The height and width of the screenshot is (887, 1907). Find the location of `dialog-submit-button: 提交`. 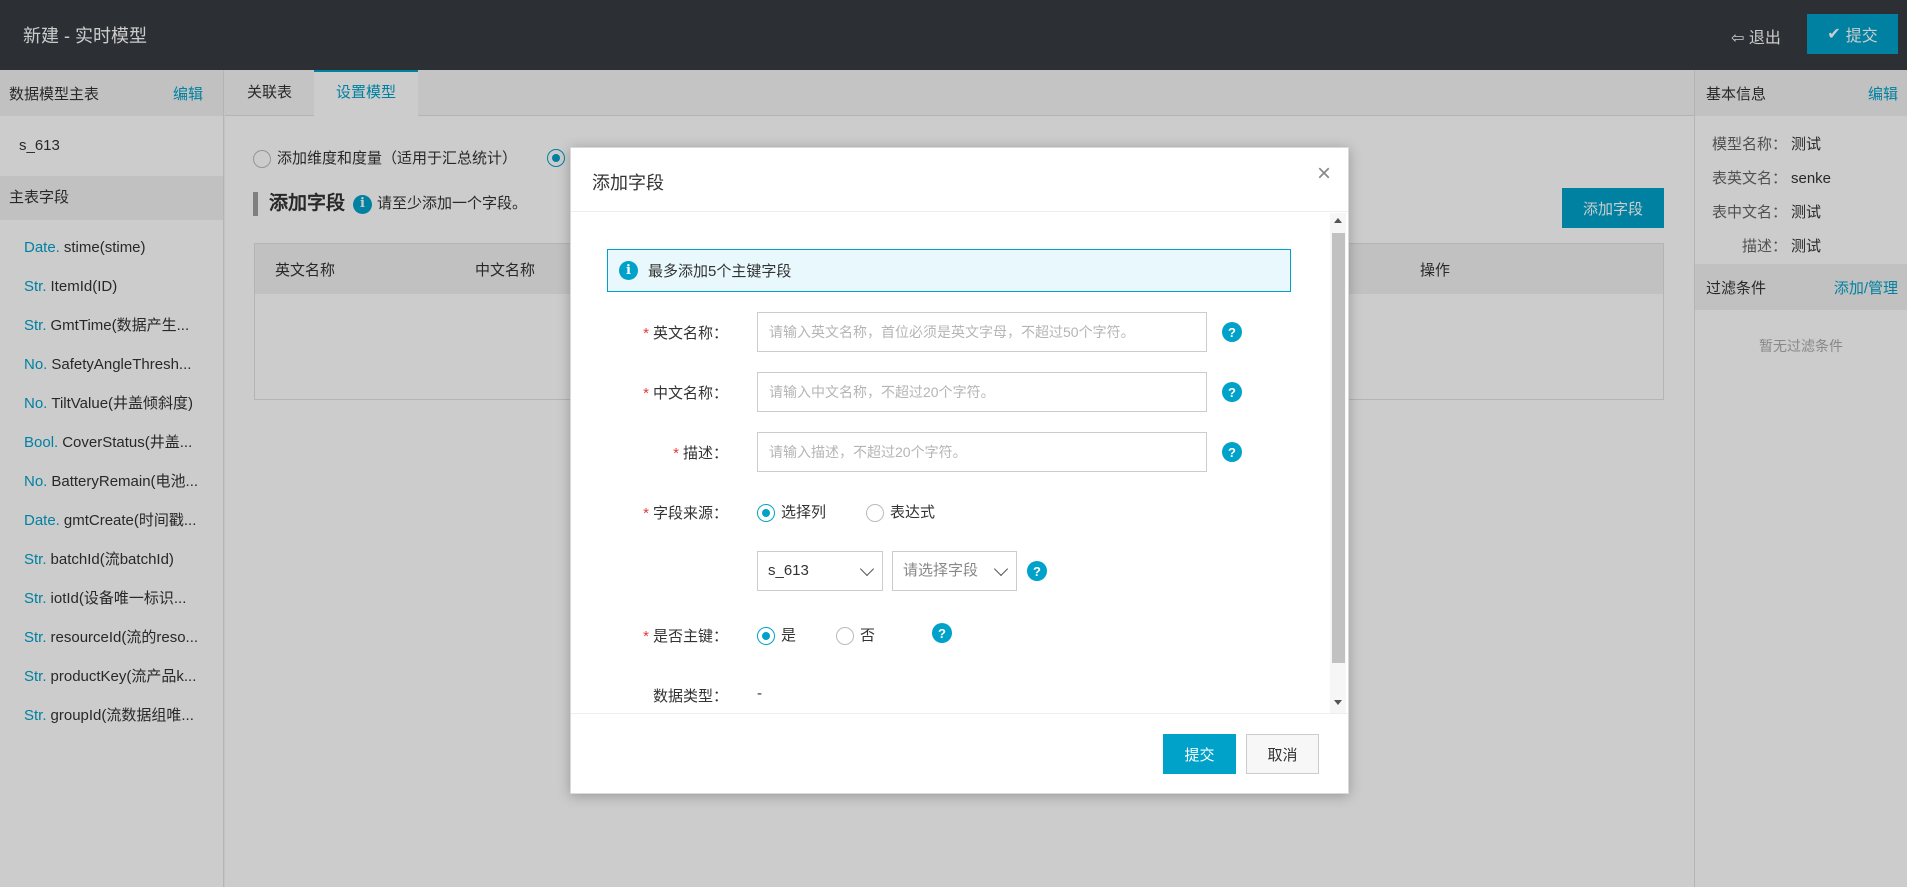

dialog-submit-button: 提交 is located at coordinates (1199, 754).